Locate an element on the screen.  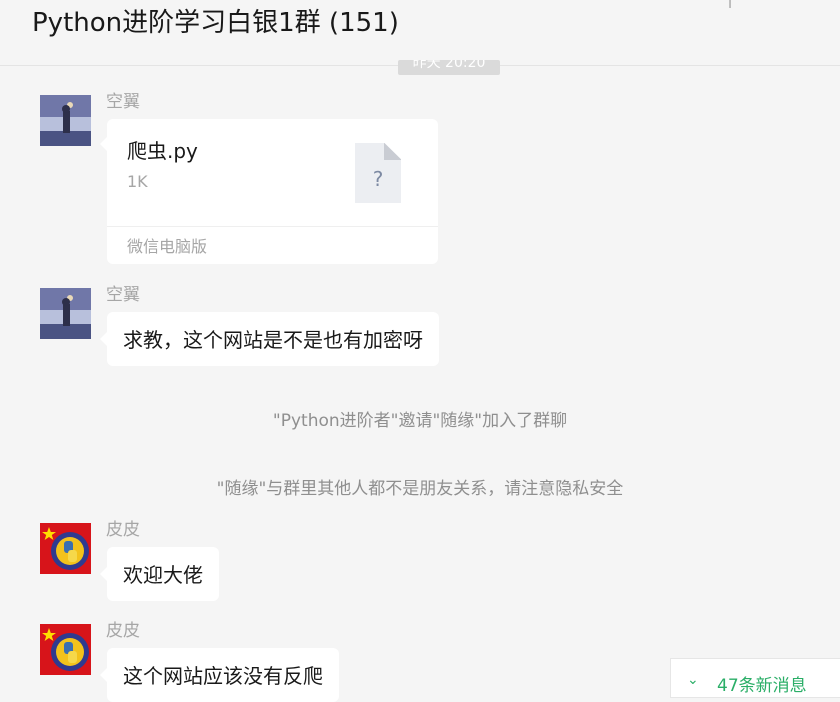
file-card-divider is located at coordinates (272, 226).